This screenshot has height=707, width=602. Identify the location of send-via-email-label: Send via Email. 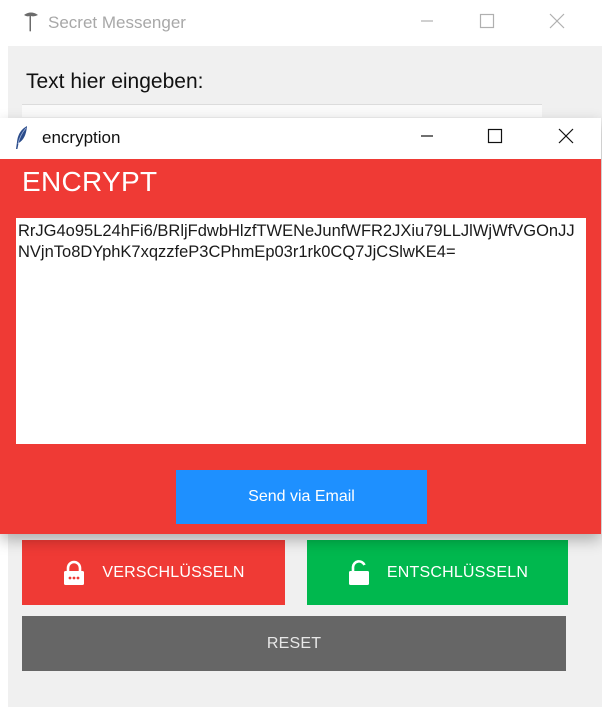
(301, 496).